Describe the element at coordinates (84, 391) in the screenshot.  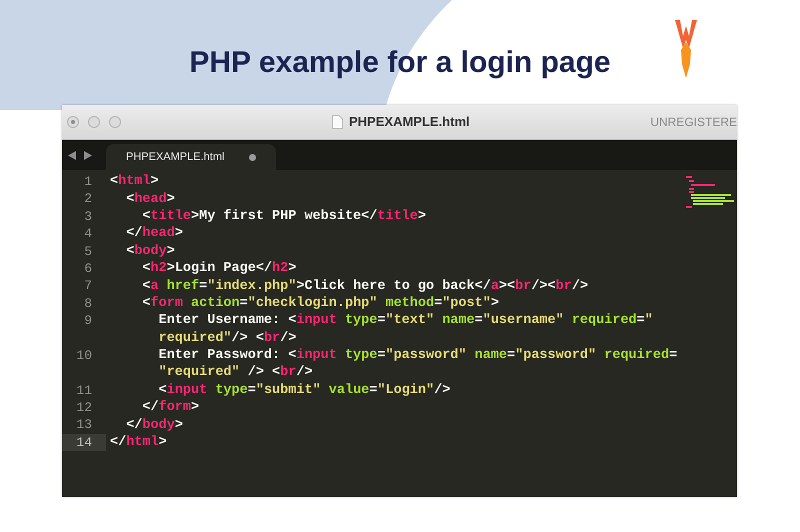
I see `line-number: 11` at that location.